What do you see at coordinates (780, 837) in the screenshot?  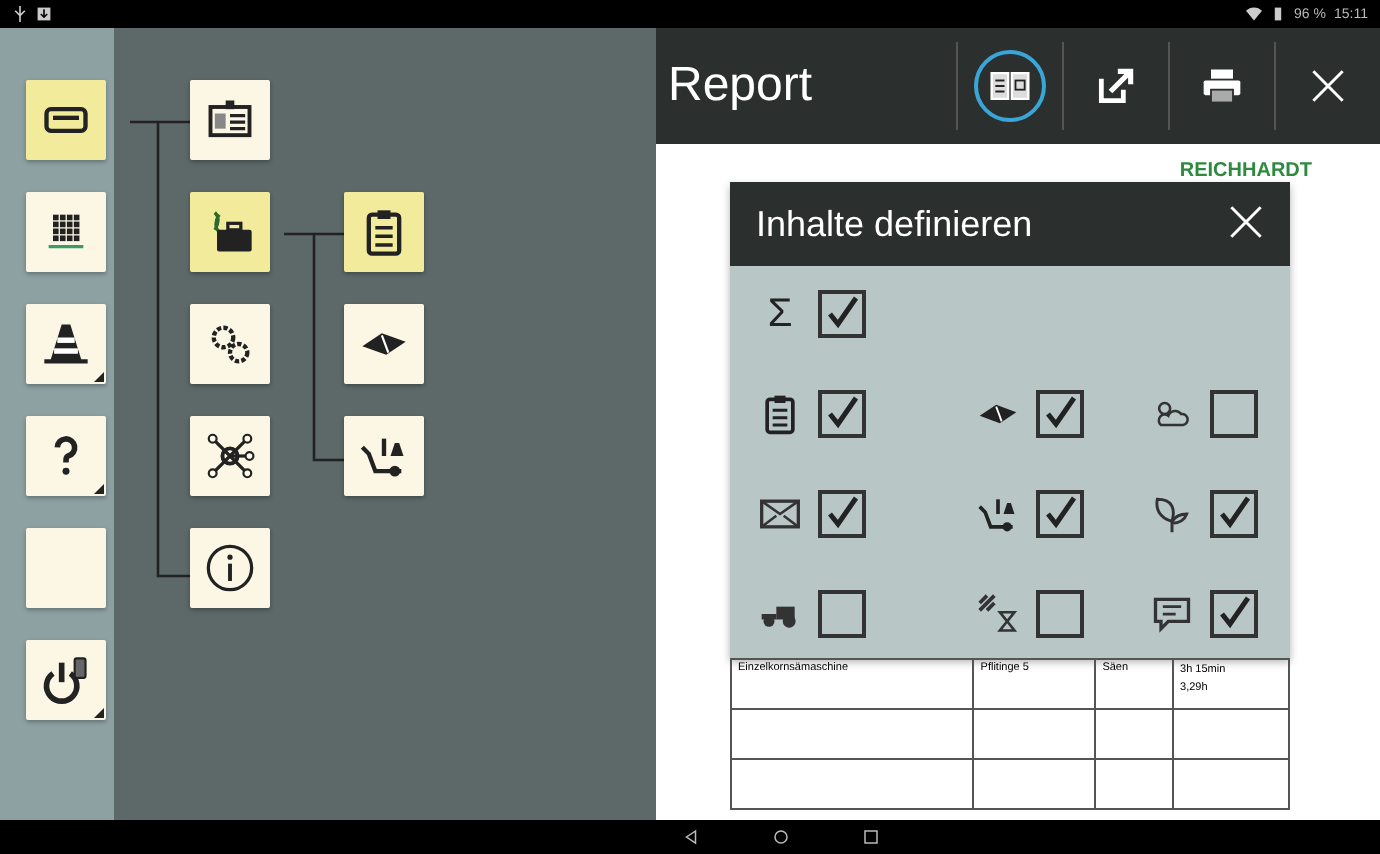 I see `home-icon` at bounding box center [780, 837].